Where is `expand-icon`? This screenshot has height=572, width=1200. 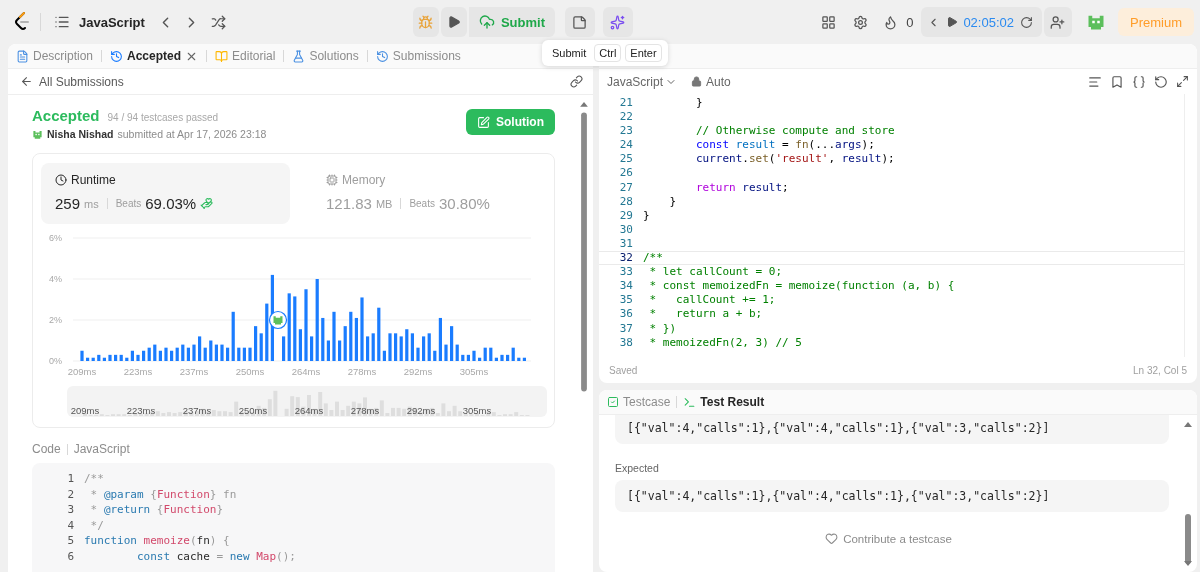 expand-icon is located at coordinates (1182, 81).